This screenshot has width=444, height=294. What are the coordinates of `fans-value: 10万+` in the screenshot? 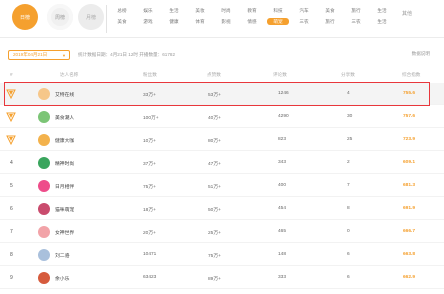 It's located at (149, 141).